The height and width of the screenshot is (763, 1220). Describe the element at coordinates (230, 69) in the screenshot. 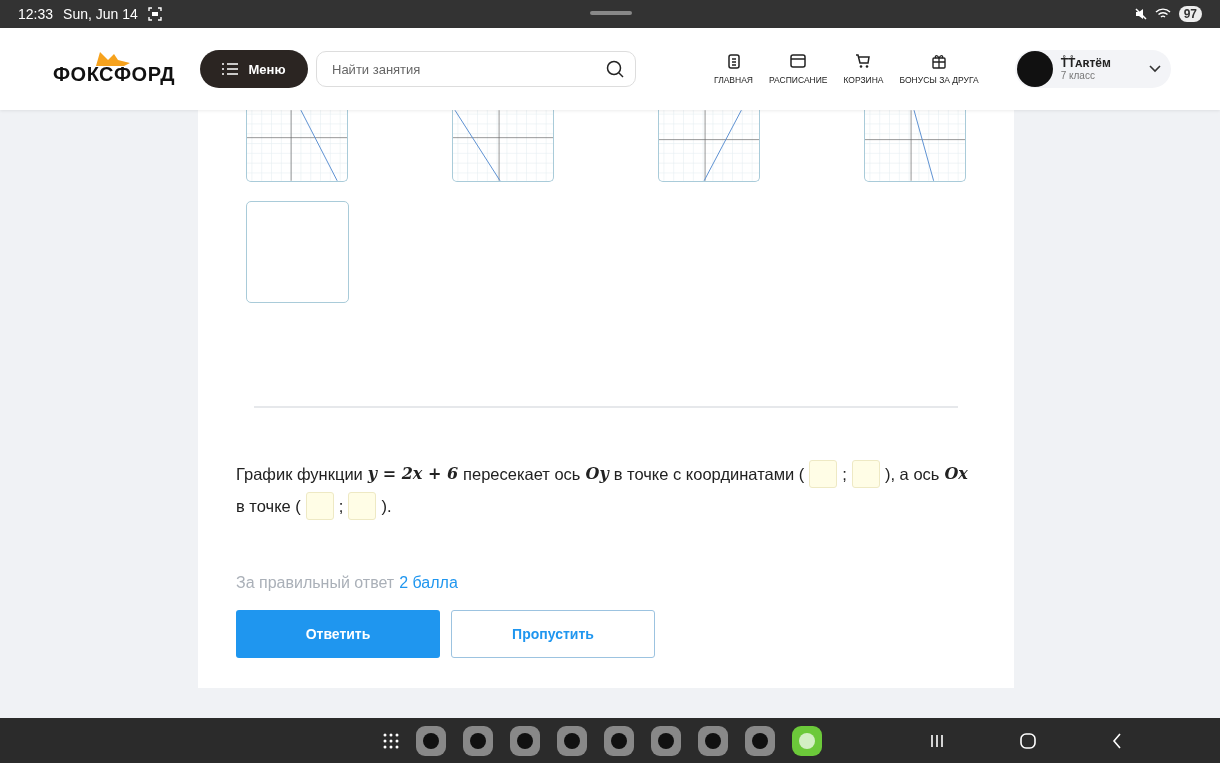

I see `menu-icon` at that location.